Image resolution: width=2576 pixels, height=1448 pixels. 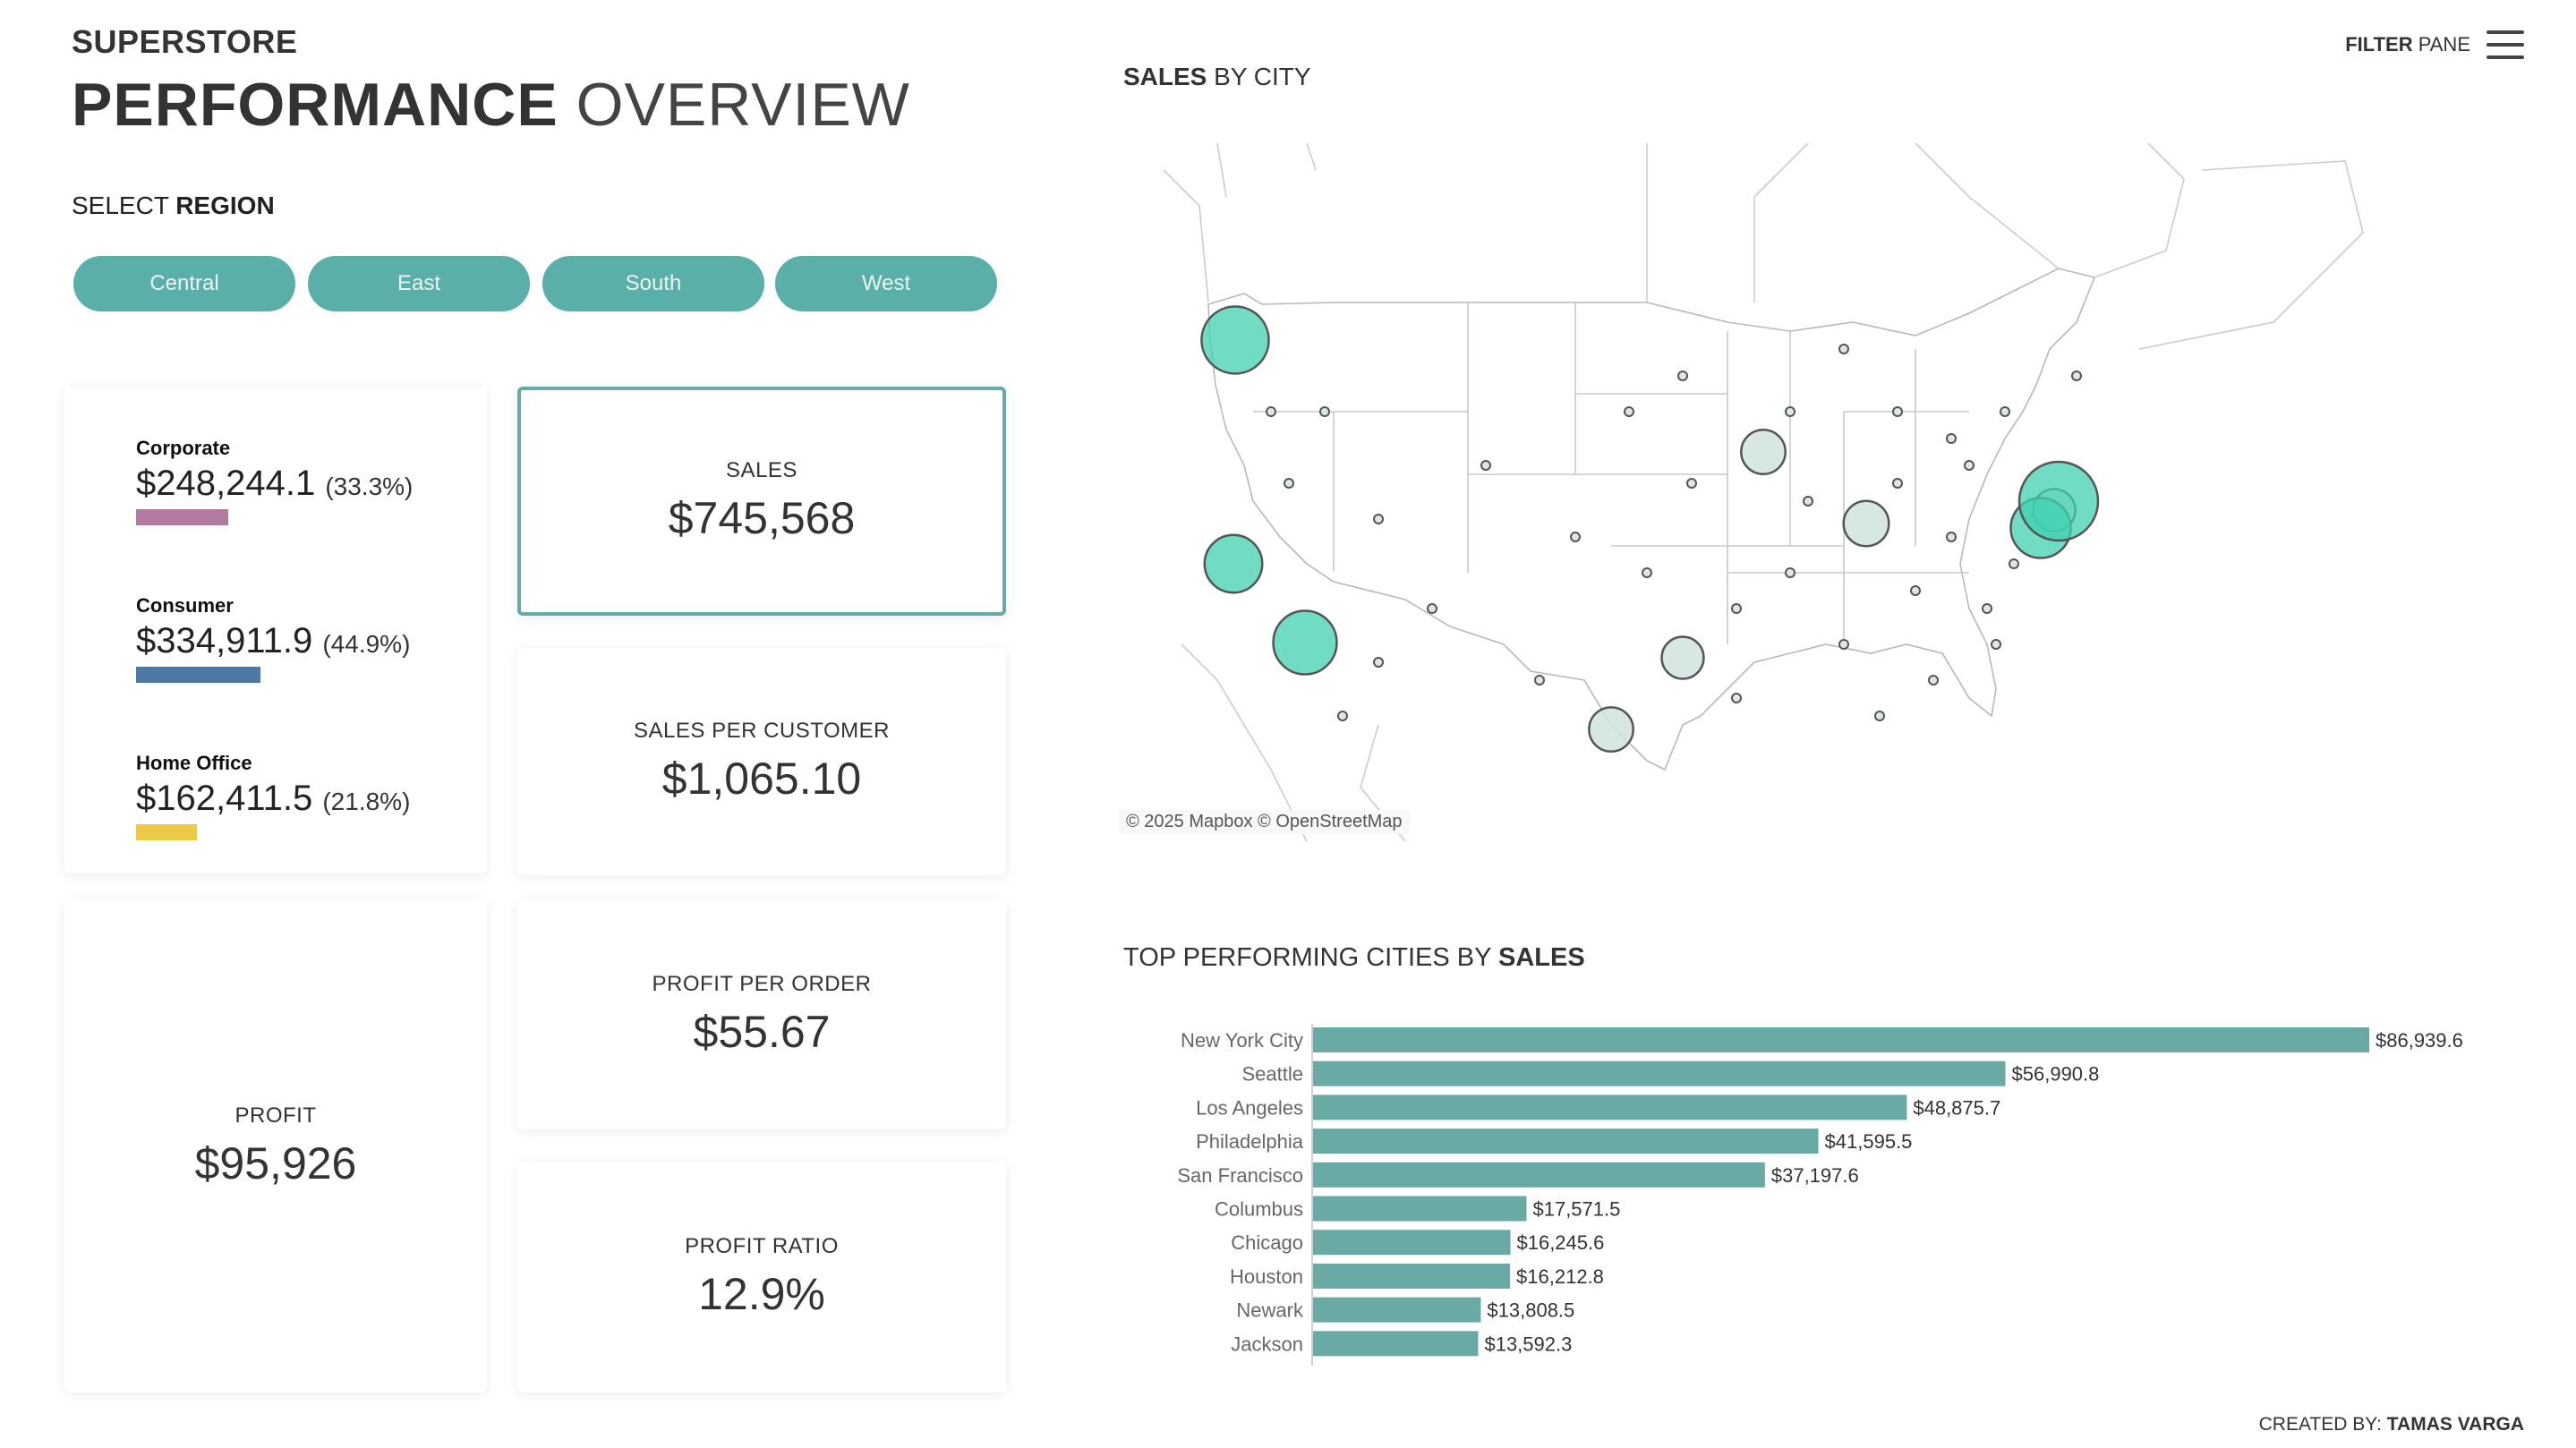 I want to click on map-title-bold: SALES, so click(x=1165, y=76).